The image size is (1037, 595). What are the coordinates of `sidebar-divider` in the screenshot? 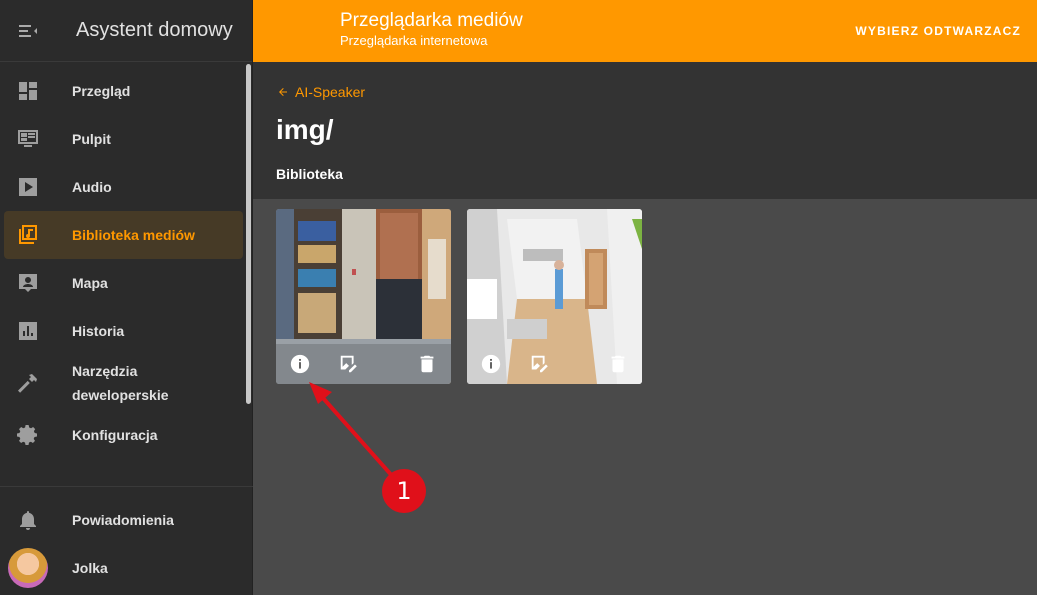 It's located at (126, 486).